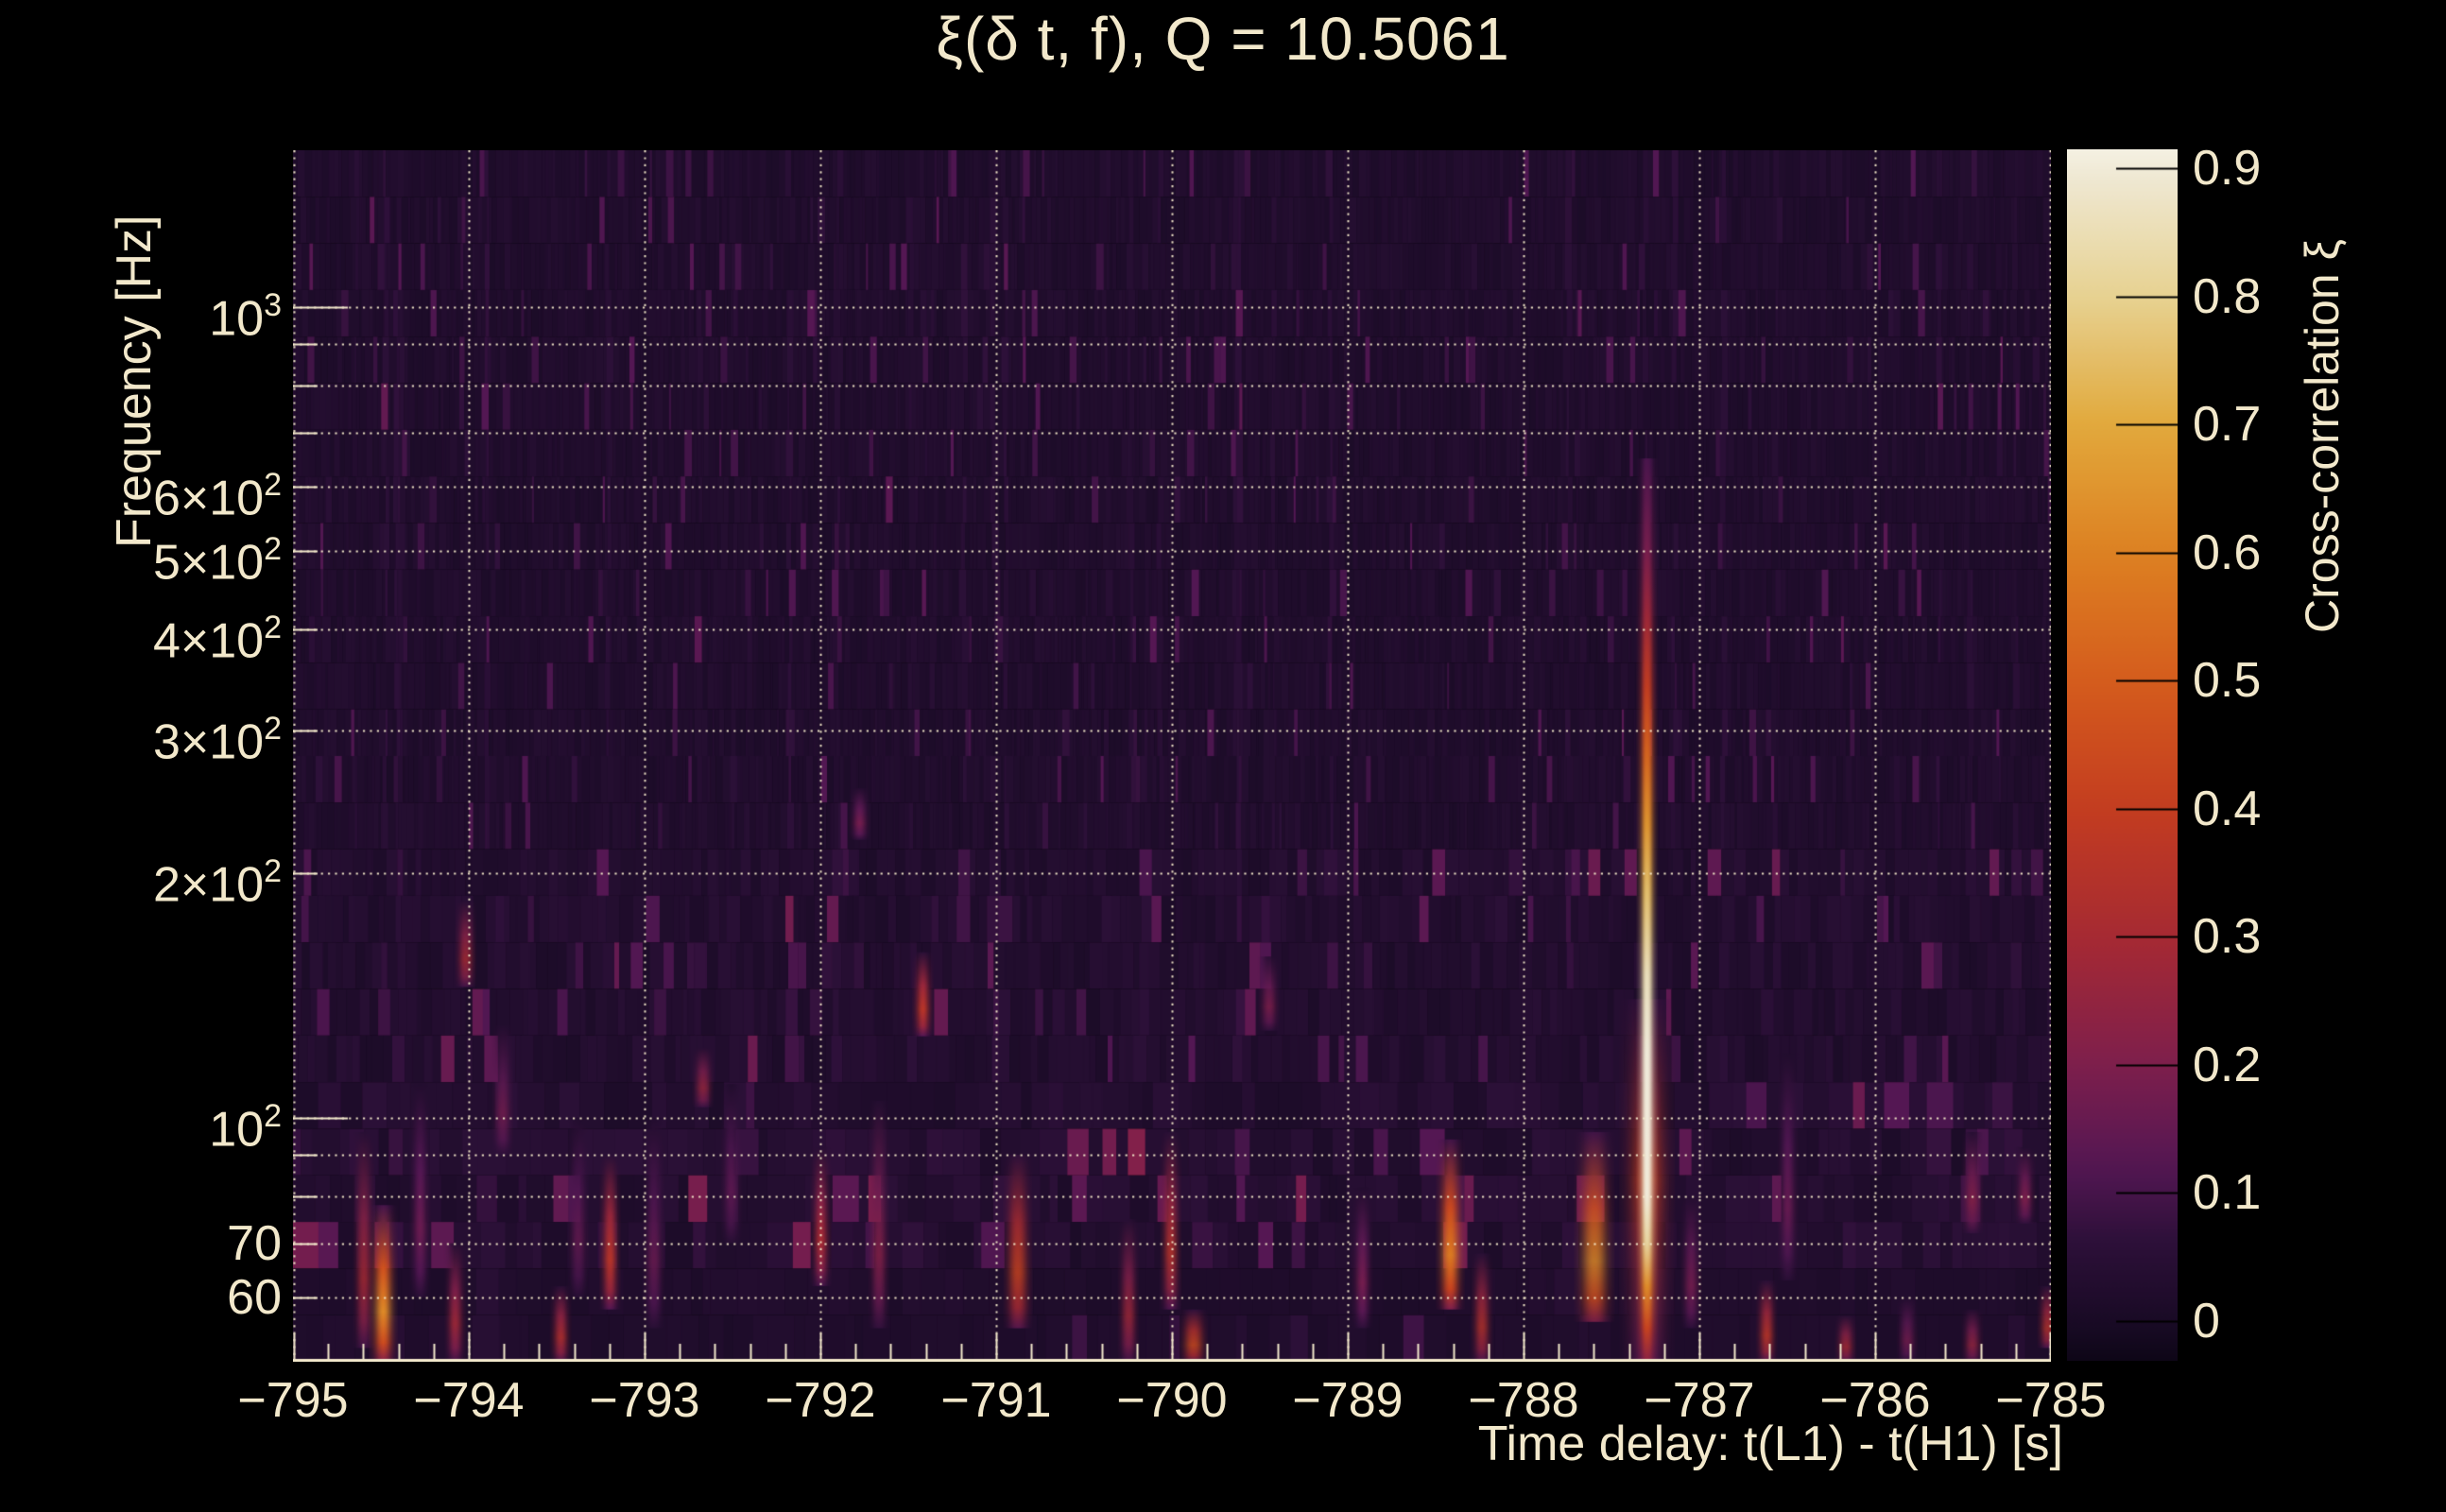  What do you see at coordinates (2122, 755) in the screenshot?
I see `colorbar` at bounding box center [2122, 755].